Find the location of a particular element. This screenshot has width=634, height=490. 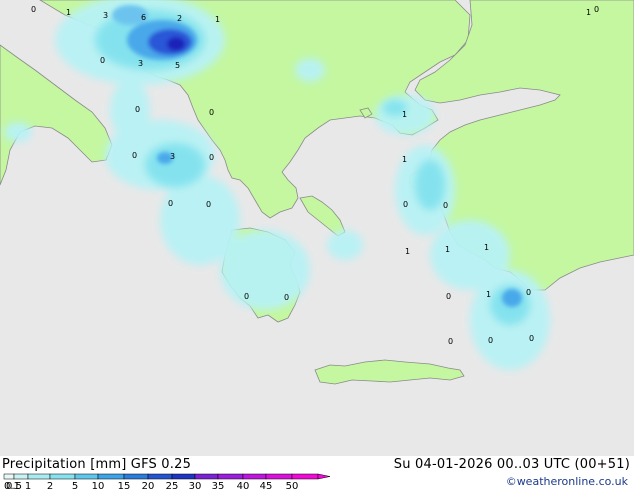

legend-label: 5 is located at coordinates (75, 485).